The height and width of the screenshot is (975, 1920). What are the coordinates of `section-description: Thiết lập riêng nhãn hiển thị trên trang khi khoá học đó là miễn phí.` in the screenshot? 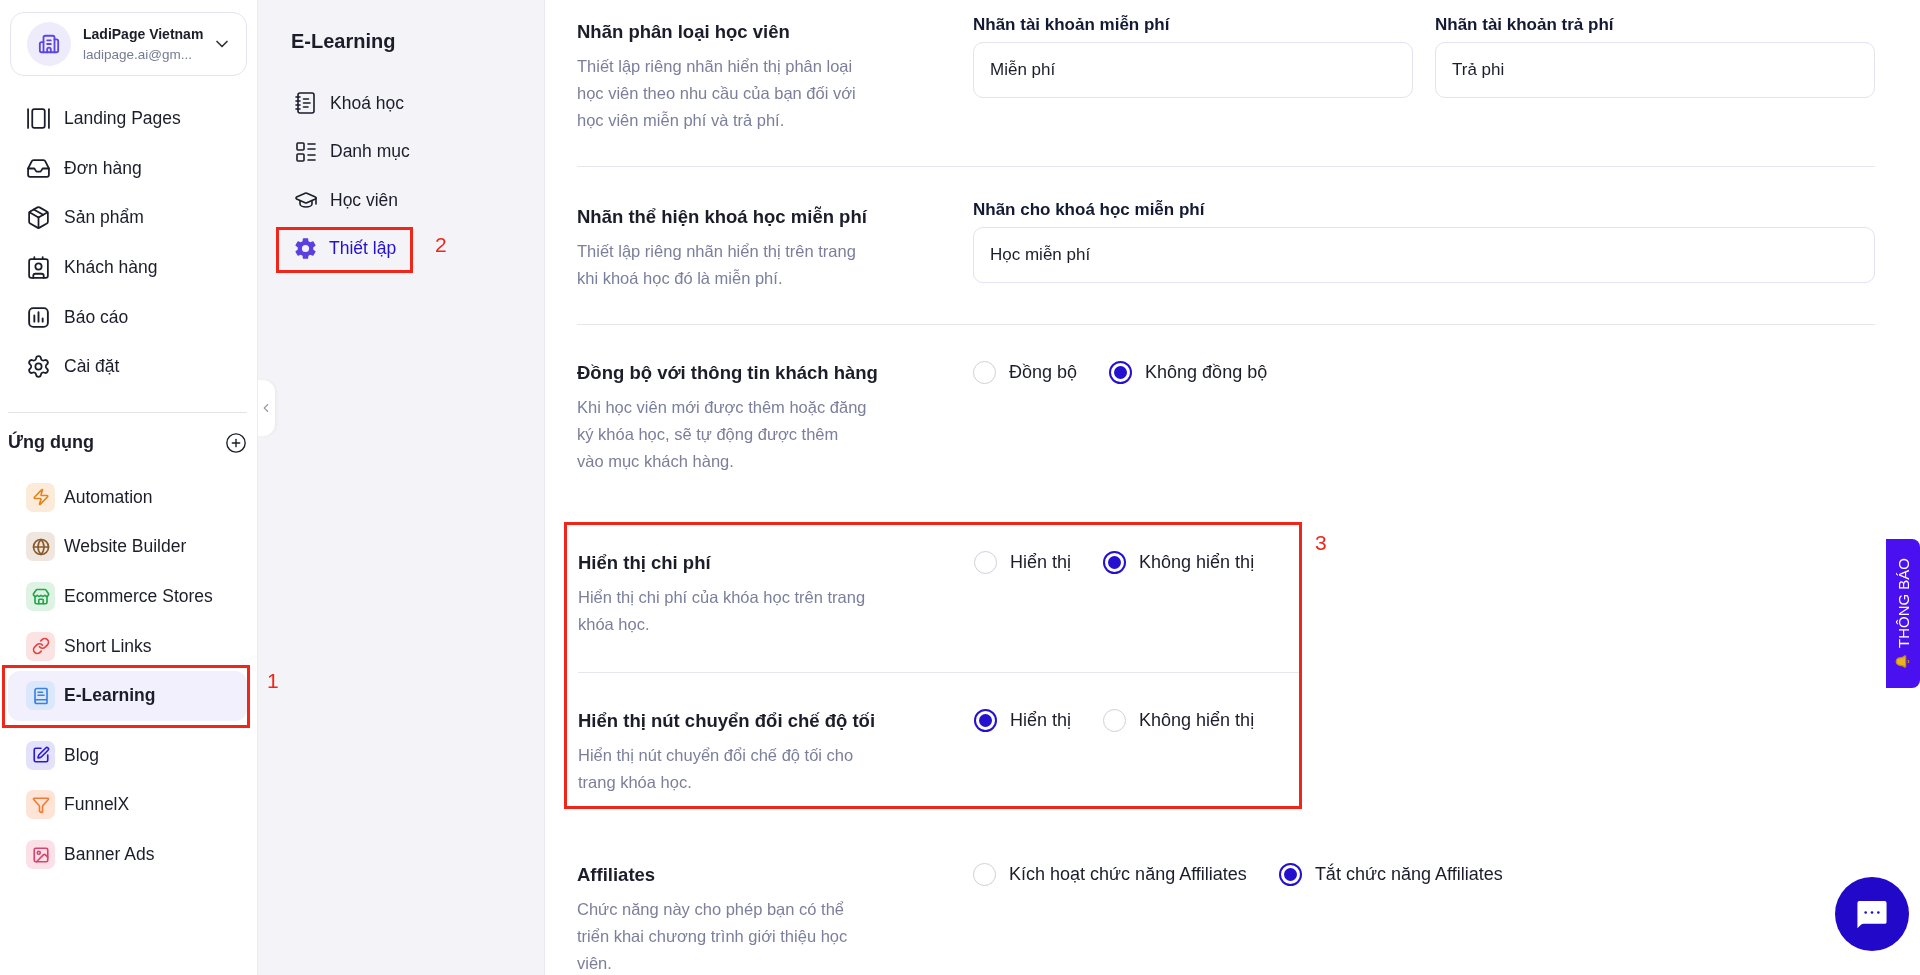 It's located at (717, 265).